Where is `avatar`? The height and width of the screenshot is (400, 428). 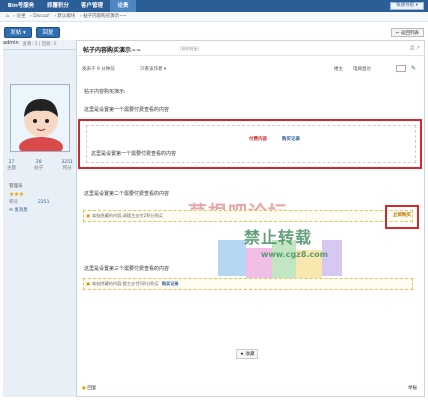 avatar is located at coordinates (40, 118).